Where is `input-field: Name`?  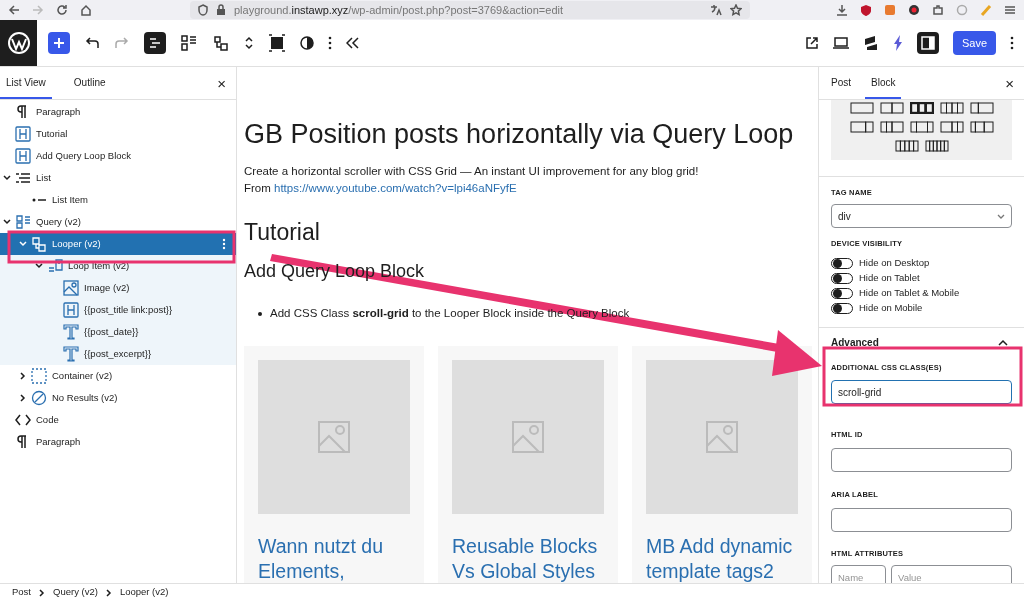
input-field: Name is located at coordinates (858, 574).